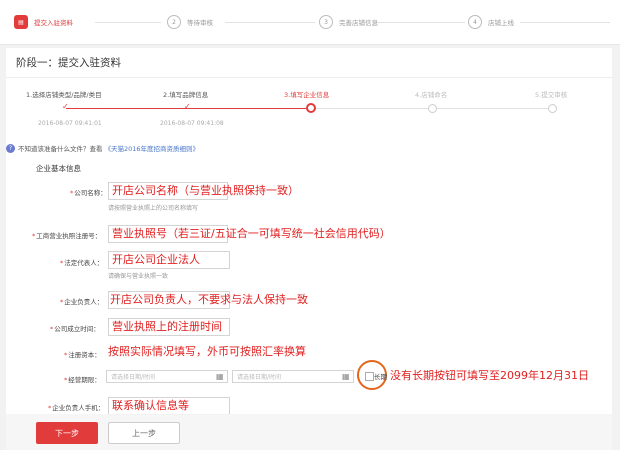  I want to click on top-step-label: 提交入驻资料, so click(53, 23).